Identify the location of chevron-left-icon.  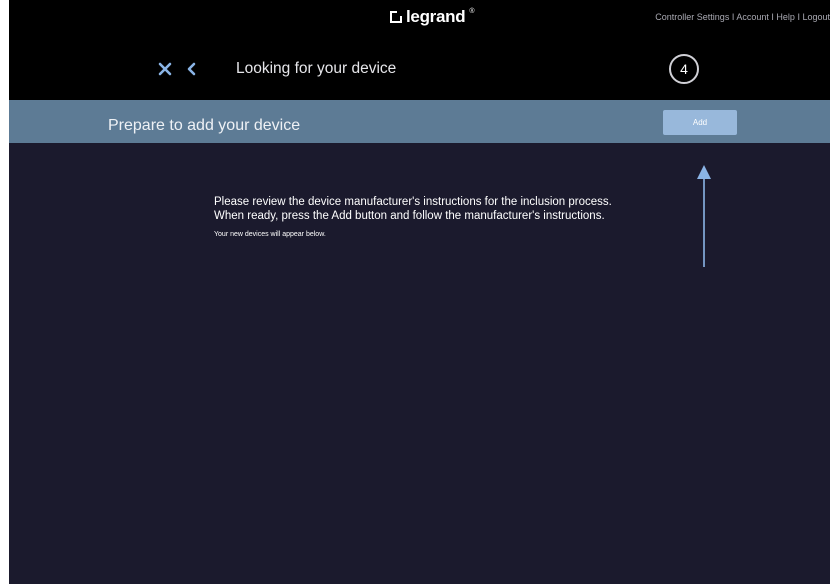
(191, 70).